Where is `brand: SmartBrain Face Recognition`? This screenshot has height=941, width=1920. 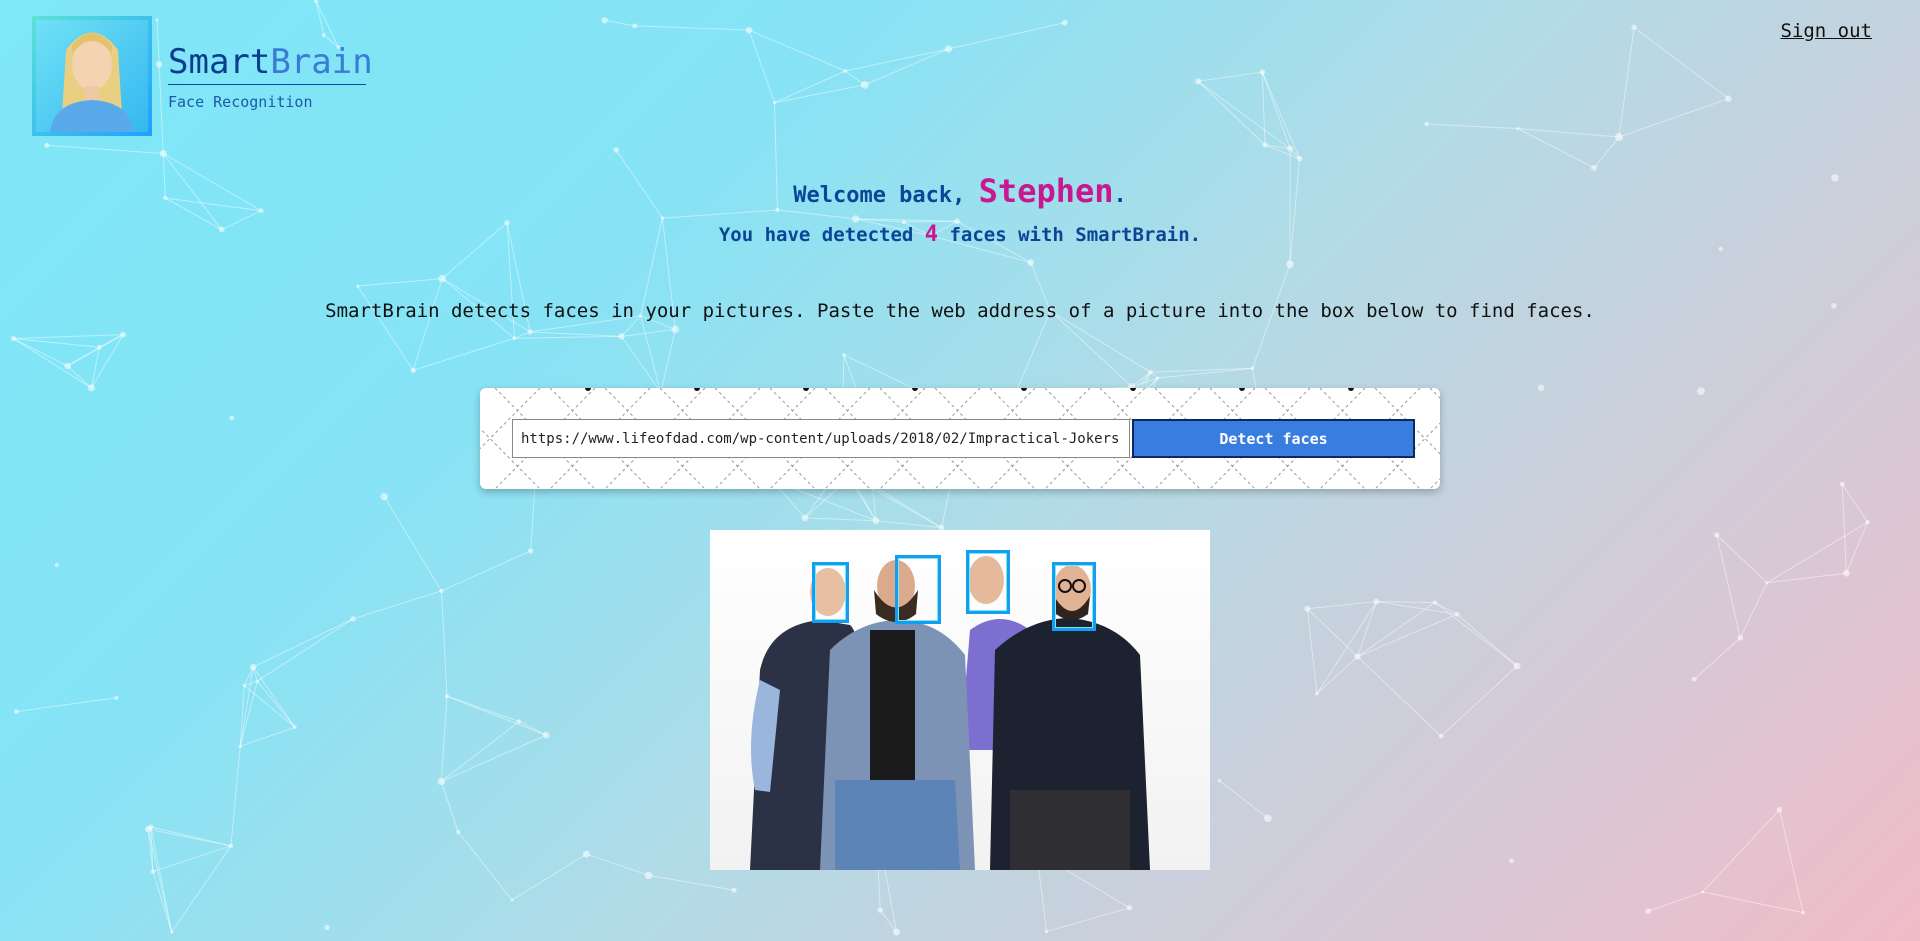
brand: SmartBrain Face Recognition is located at coordinates (270, 76).